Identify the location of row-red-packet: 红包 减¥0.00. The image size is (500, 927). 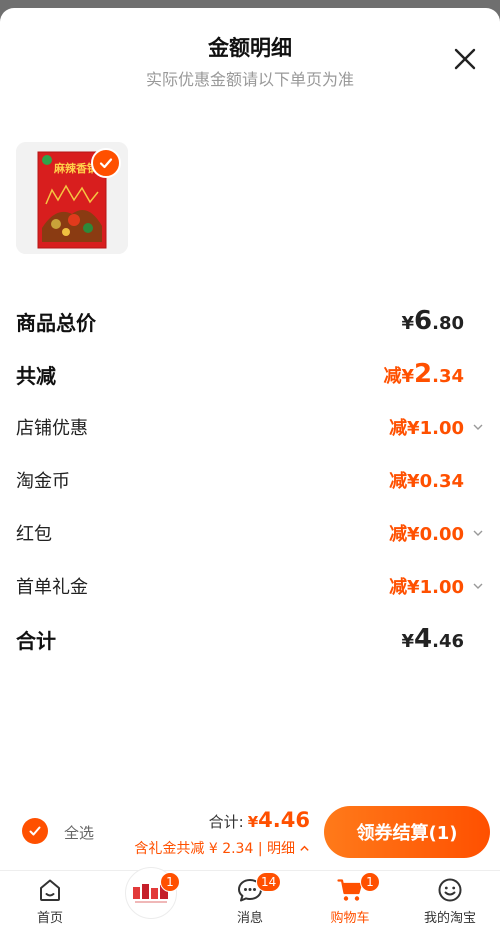
(250, 533).